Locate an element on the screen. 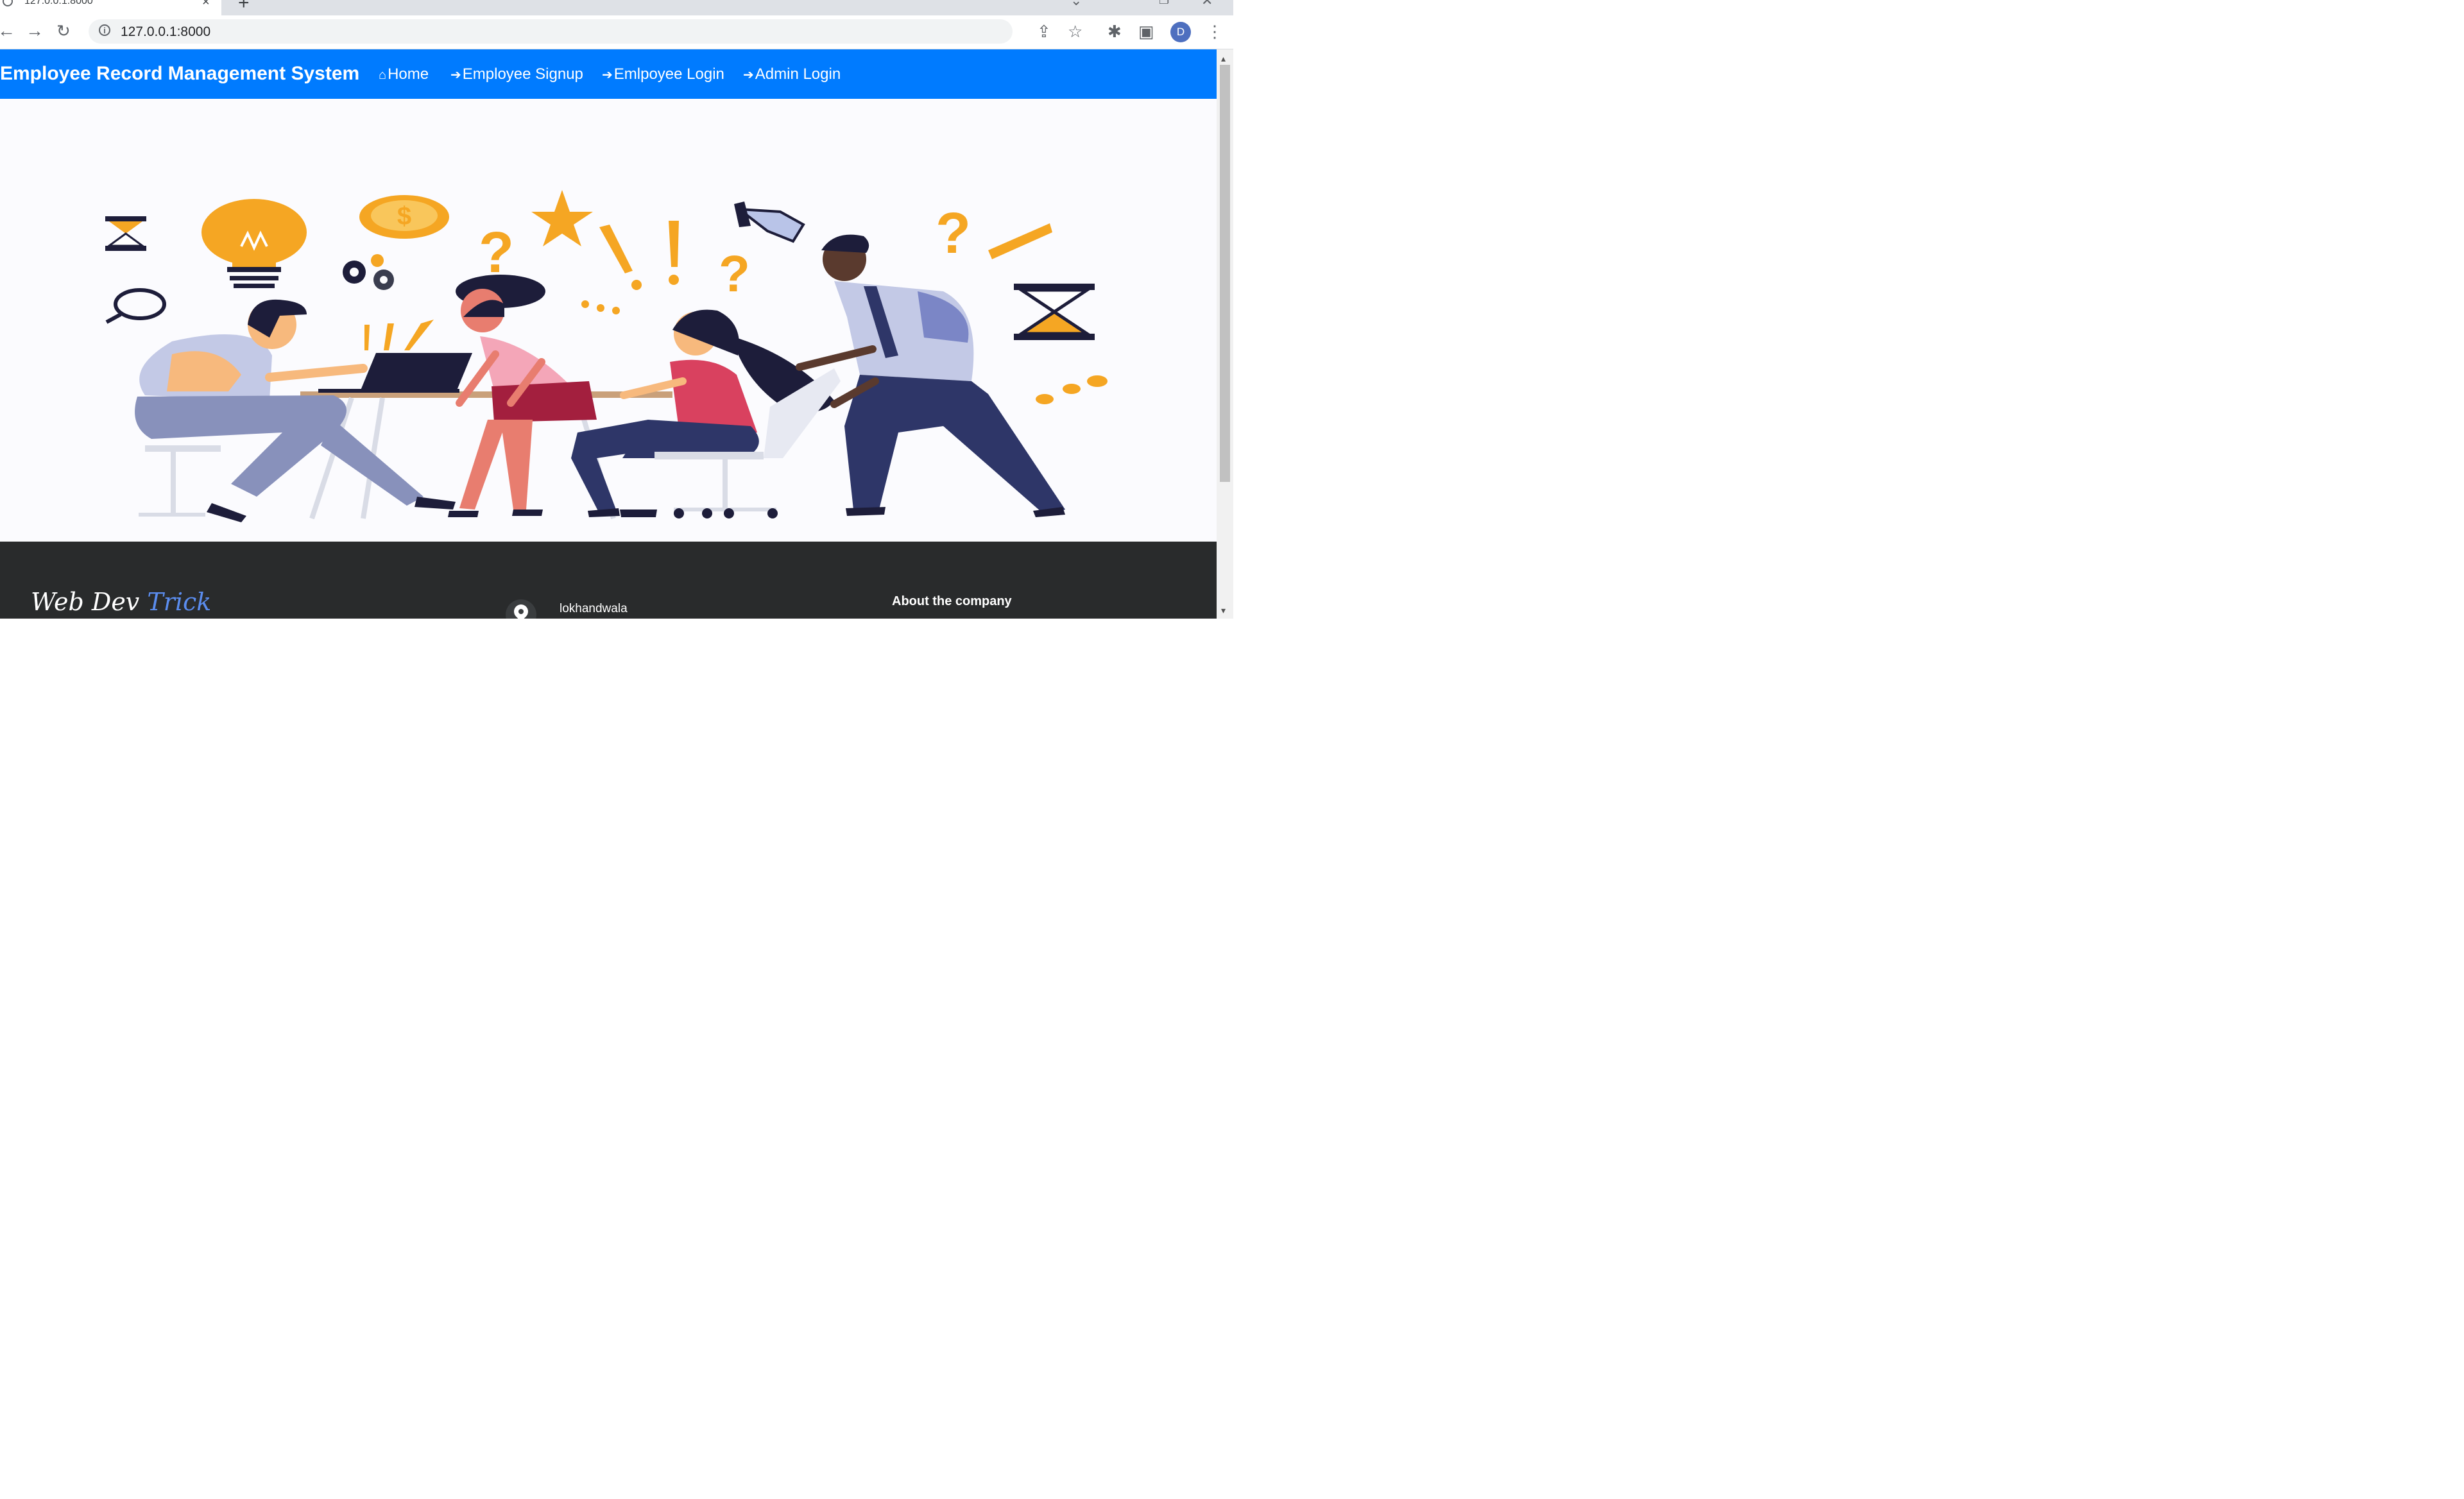 Image resolution: width=2464 pixels, height=1499 pixels. scroll-up-icon: ▴ is located at coordinates (1224, 58).